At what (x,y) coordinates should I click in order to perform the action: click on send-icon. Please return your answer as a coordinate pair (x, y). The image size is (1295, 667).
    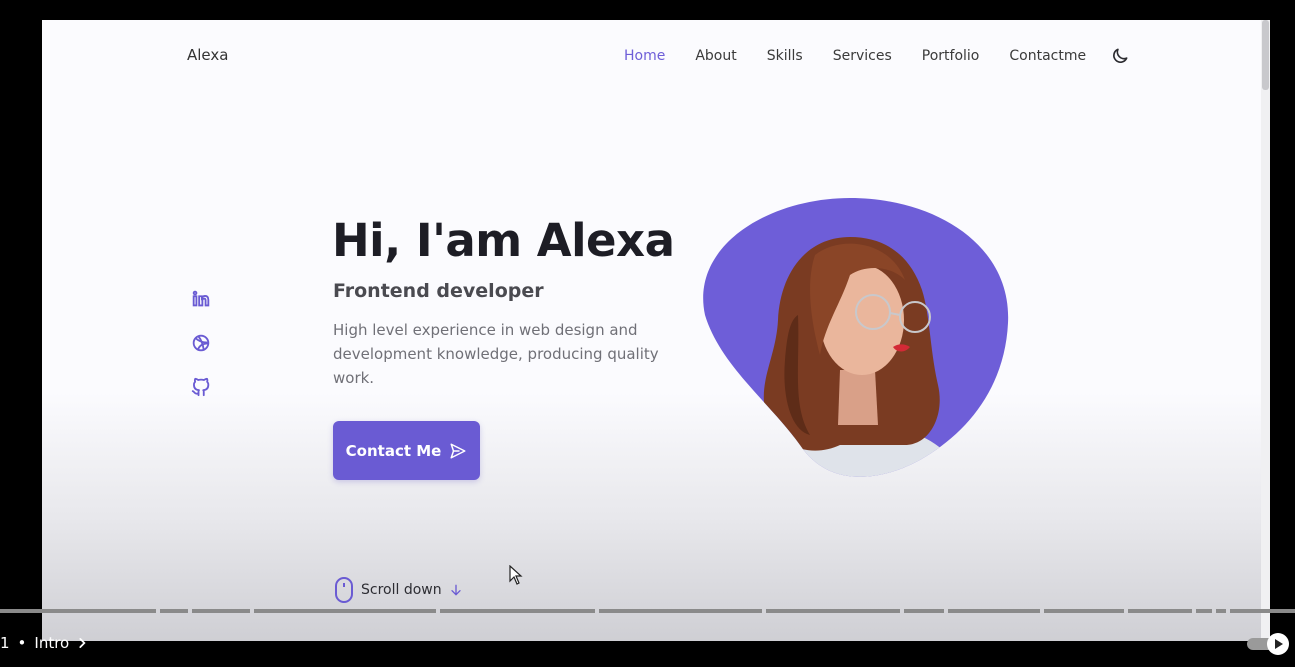
    Looking at the image, I should click on (458, 450).